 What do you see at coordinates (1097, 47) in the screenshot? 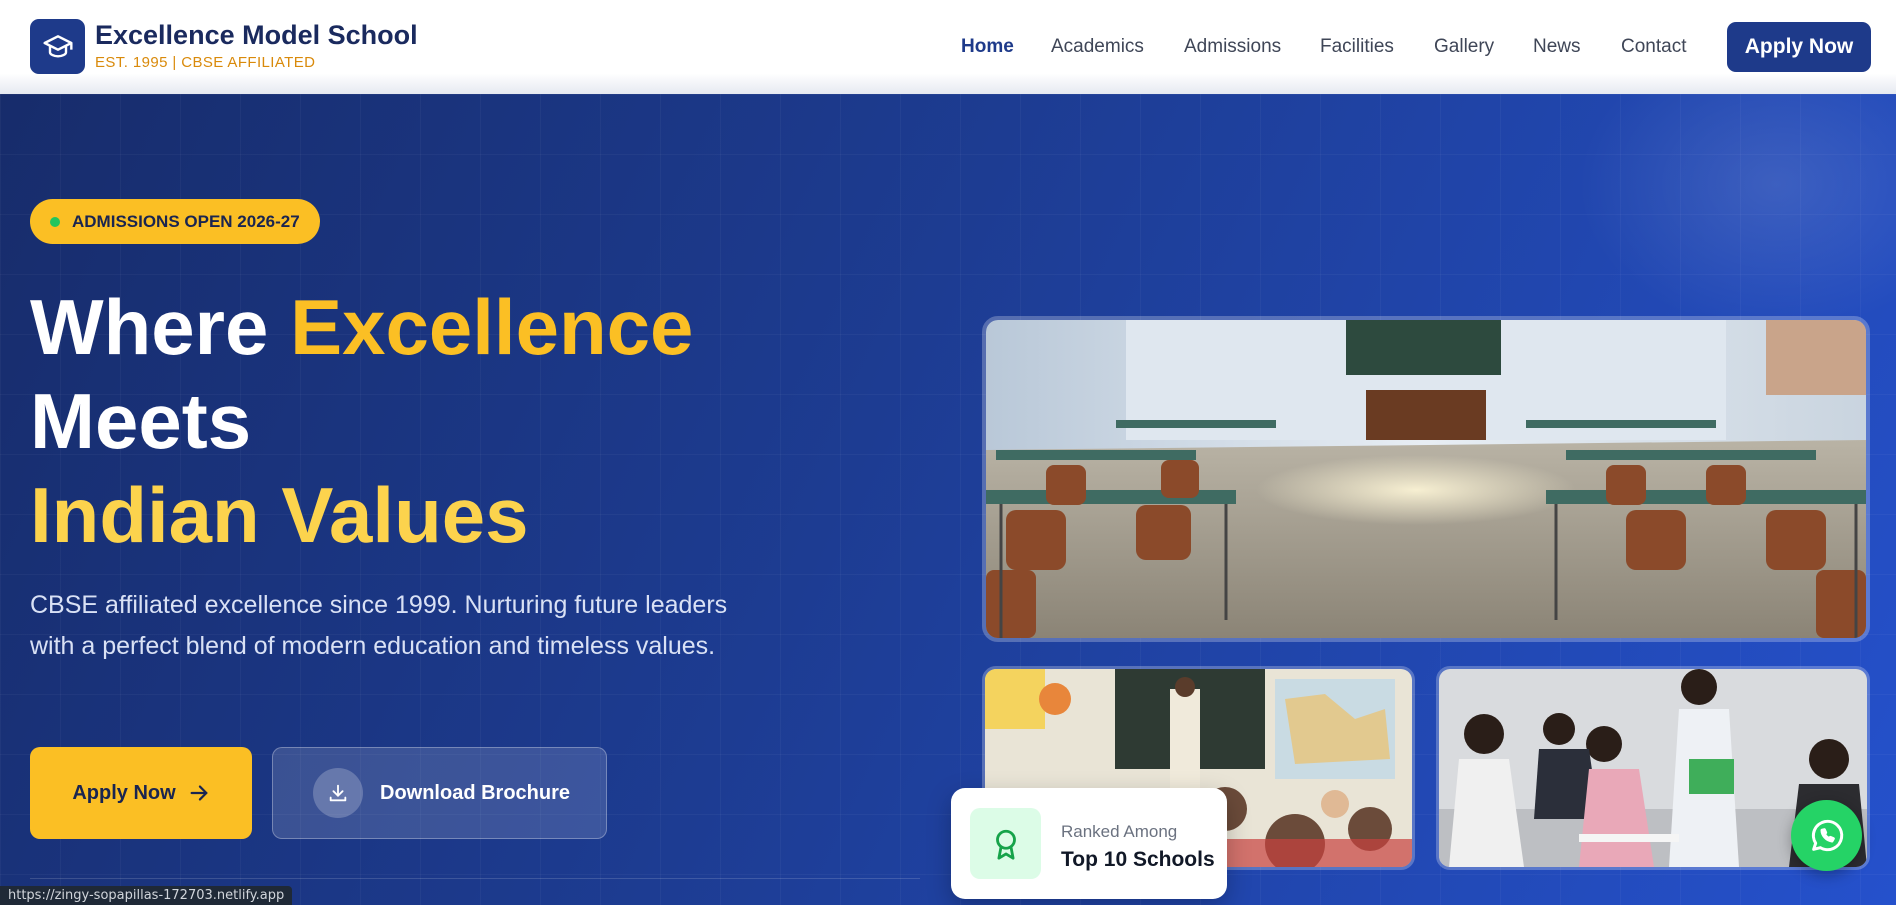
I see `nav-item-academics: Academics` at bounding box center [1097, 47].